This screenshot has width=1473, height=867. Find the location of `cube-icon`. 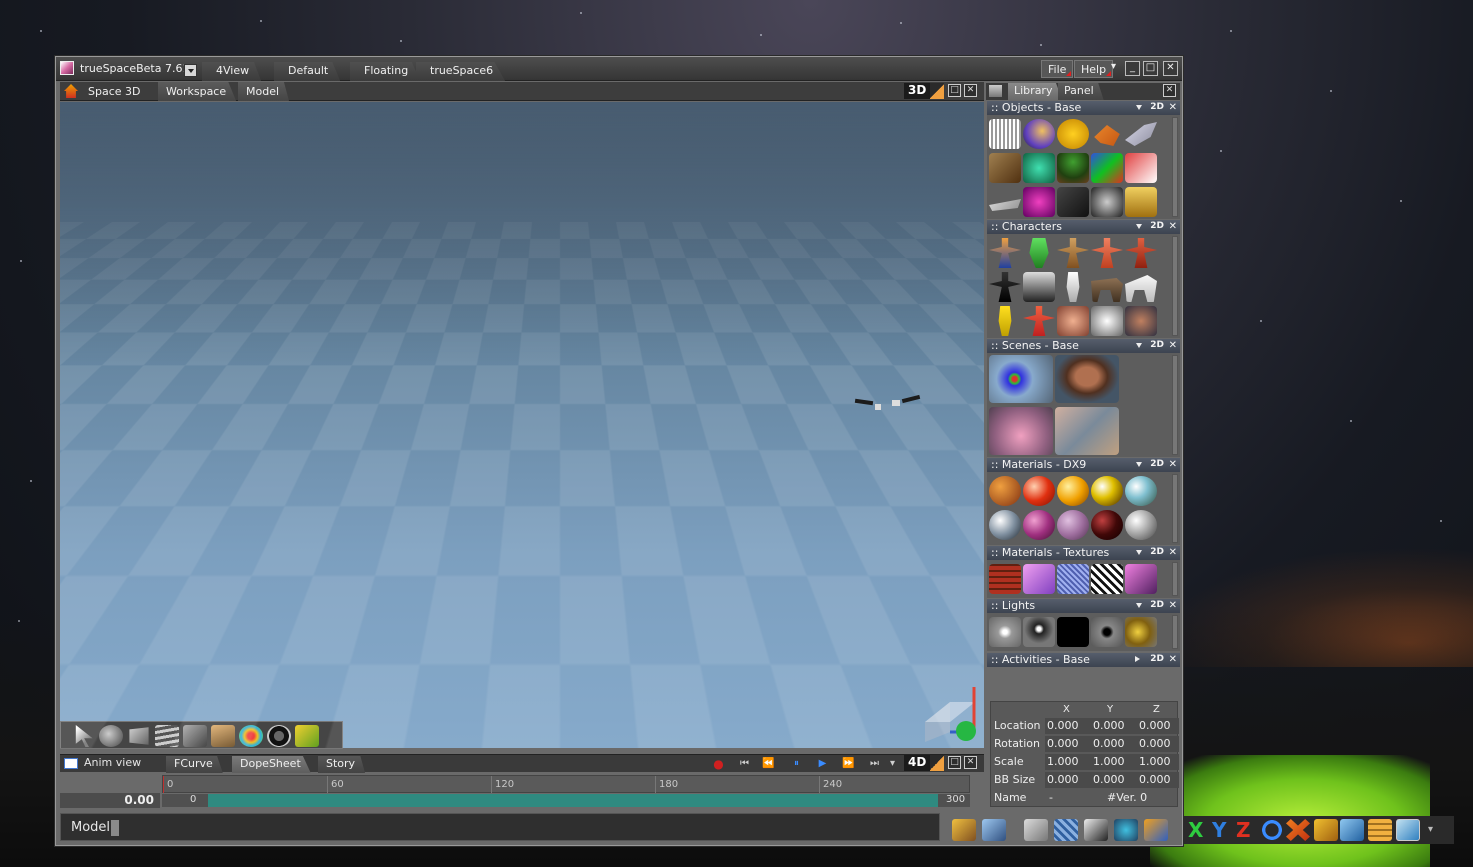

cube-icon is located at coordinates (1326, 830).